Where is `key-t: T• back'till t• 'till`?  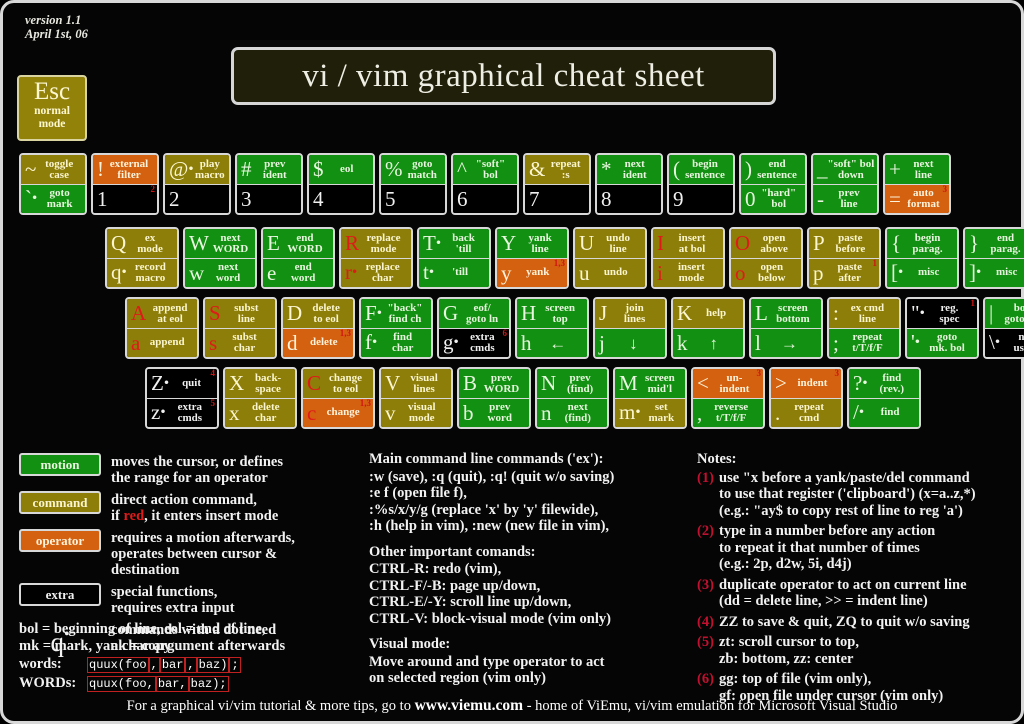 key-t: T• back'till t• 'till is located at coordinates (454, 258).